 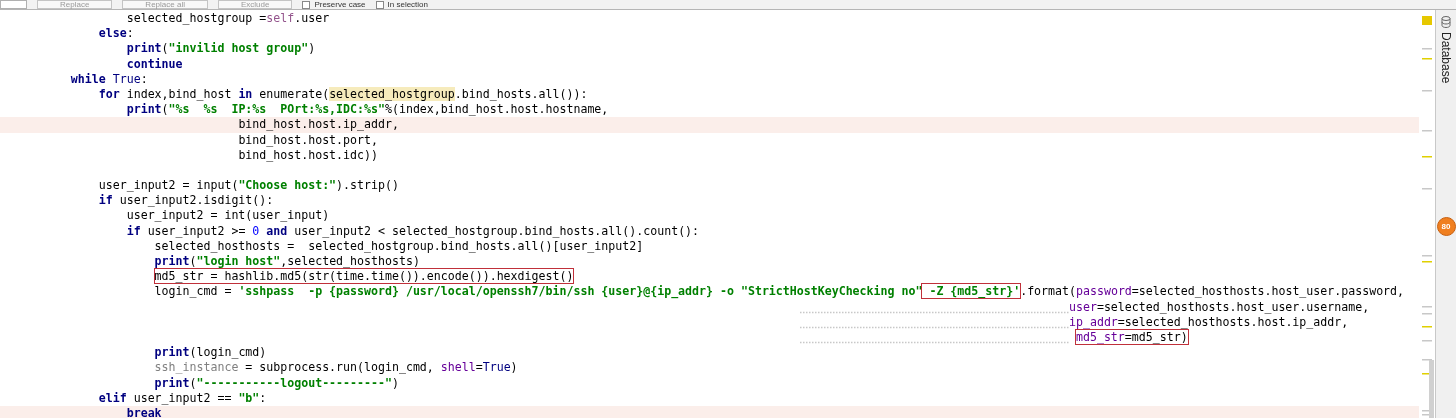 I want to click on code-line: print("-----------logout---------"), so click(x=276, y=383).